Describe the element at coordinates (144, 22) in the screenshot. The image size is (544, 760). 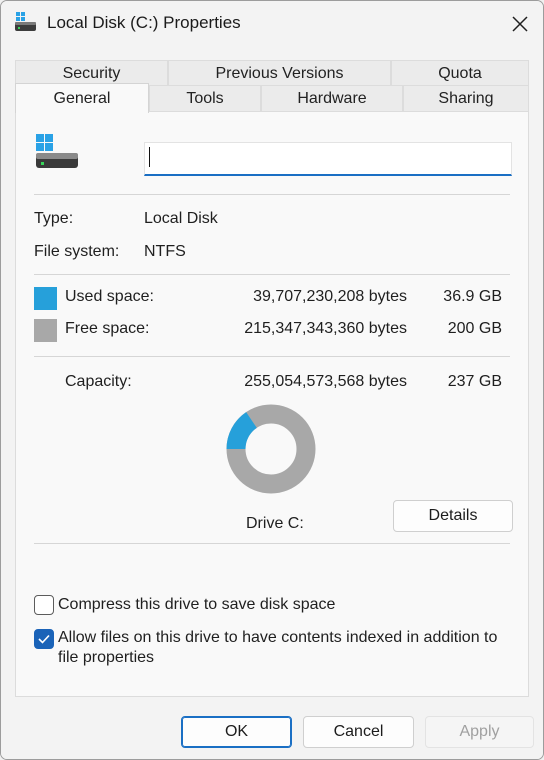
I see `window-title: Local Disk (C:) Properties` at that location.